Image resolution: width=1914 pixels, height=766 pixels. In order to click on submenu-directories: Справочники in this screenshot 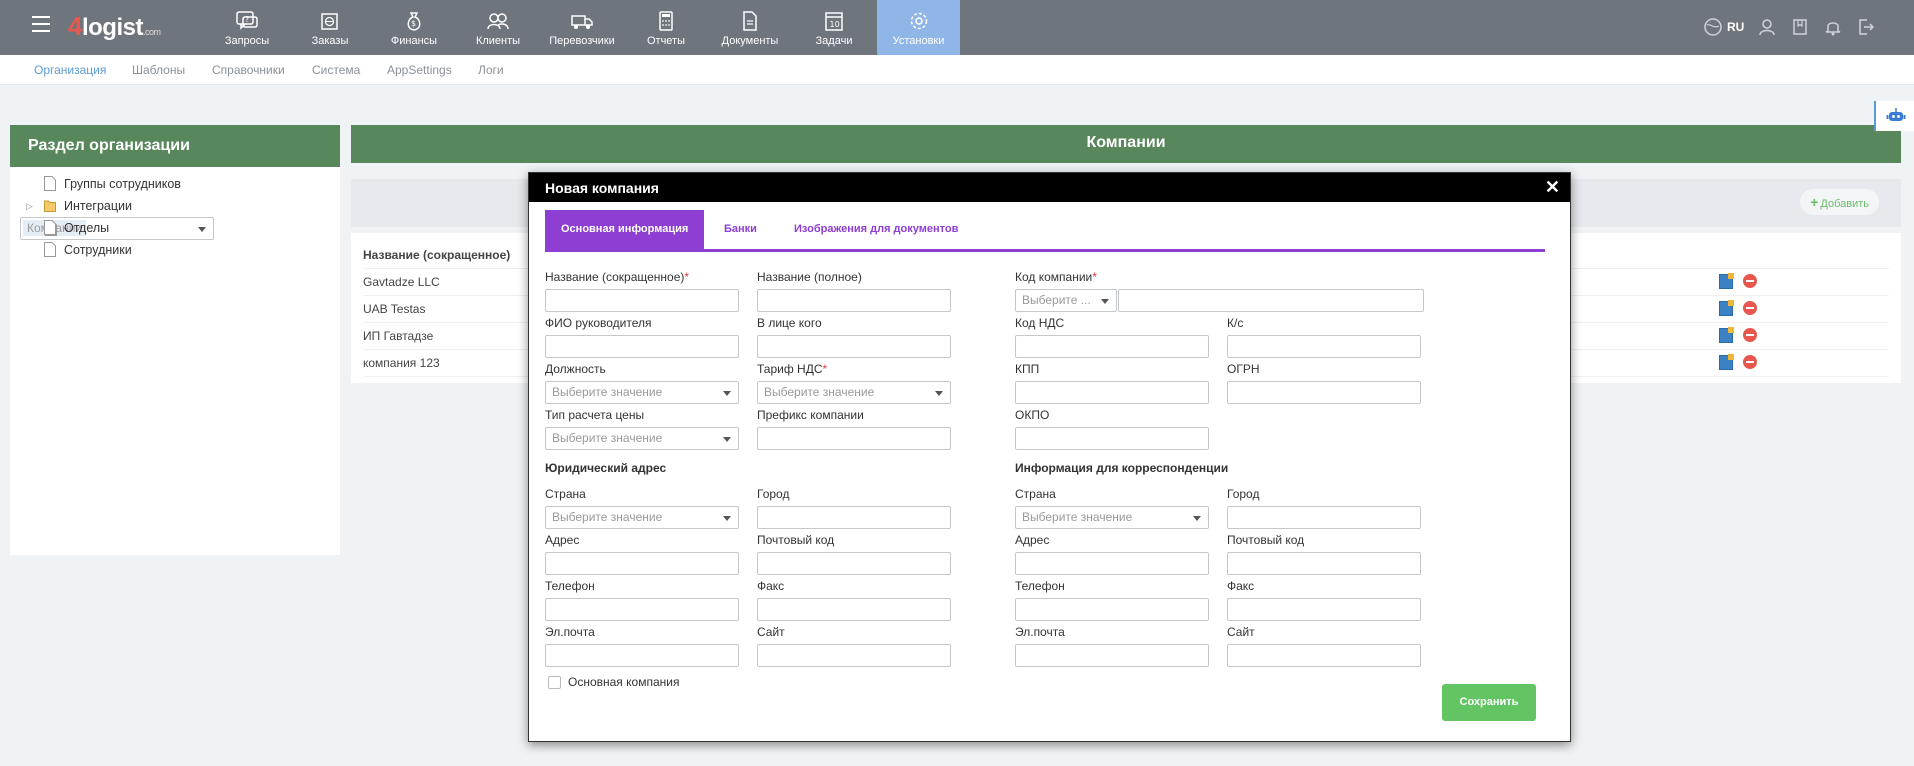, I will do `click(248, 70)`.